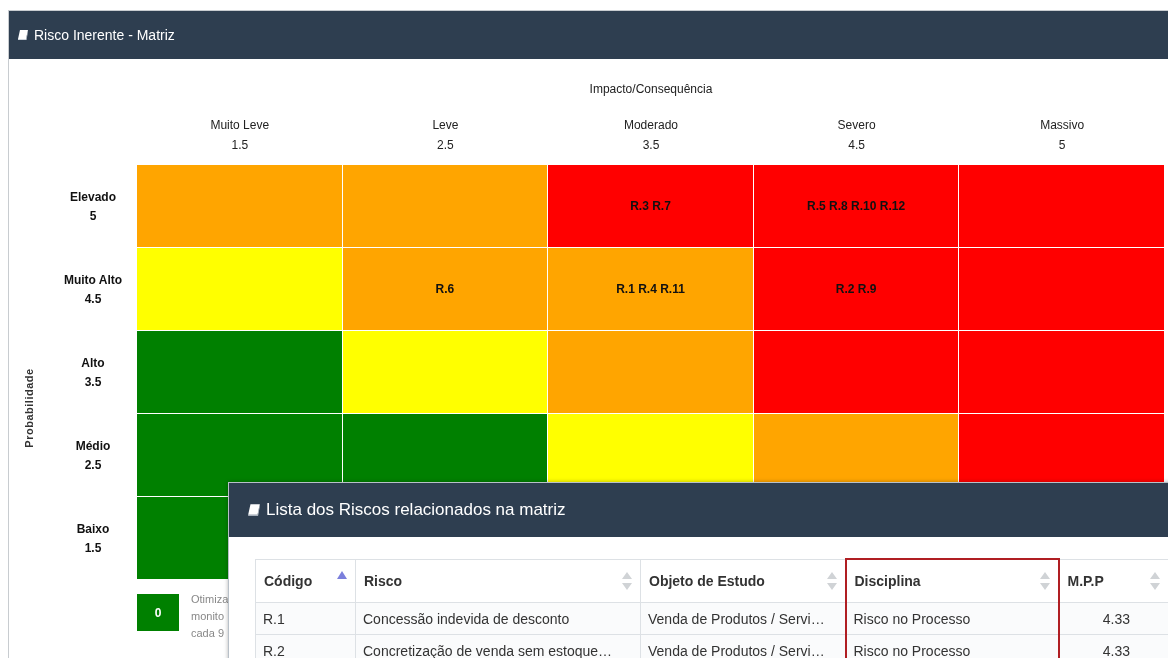  Describe the element at coordinates (158, 612) in the screenshot. I see `count-badge: 0` at that location.